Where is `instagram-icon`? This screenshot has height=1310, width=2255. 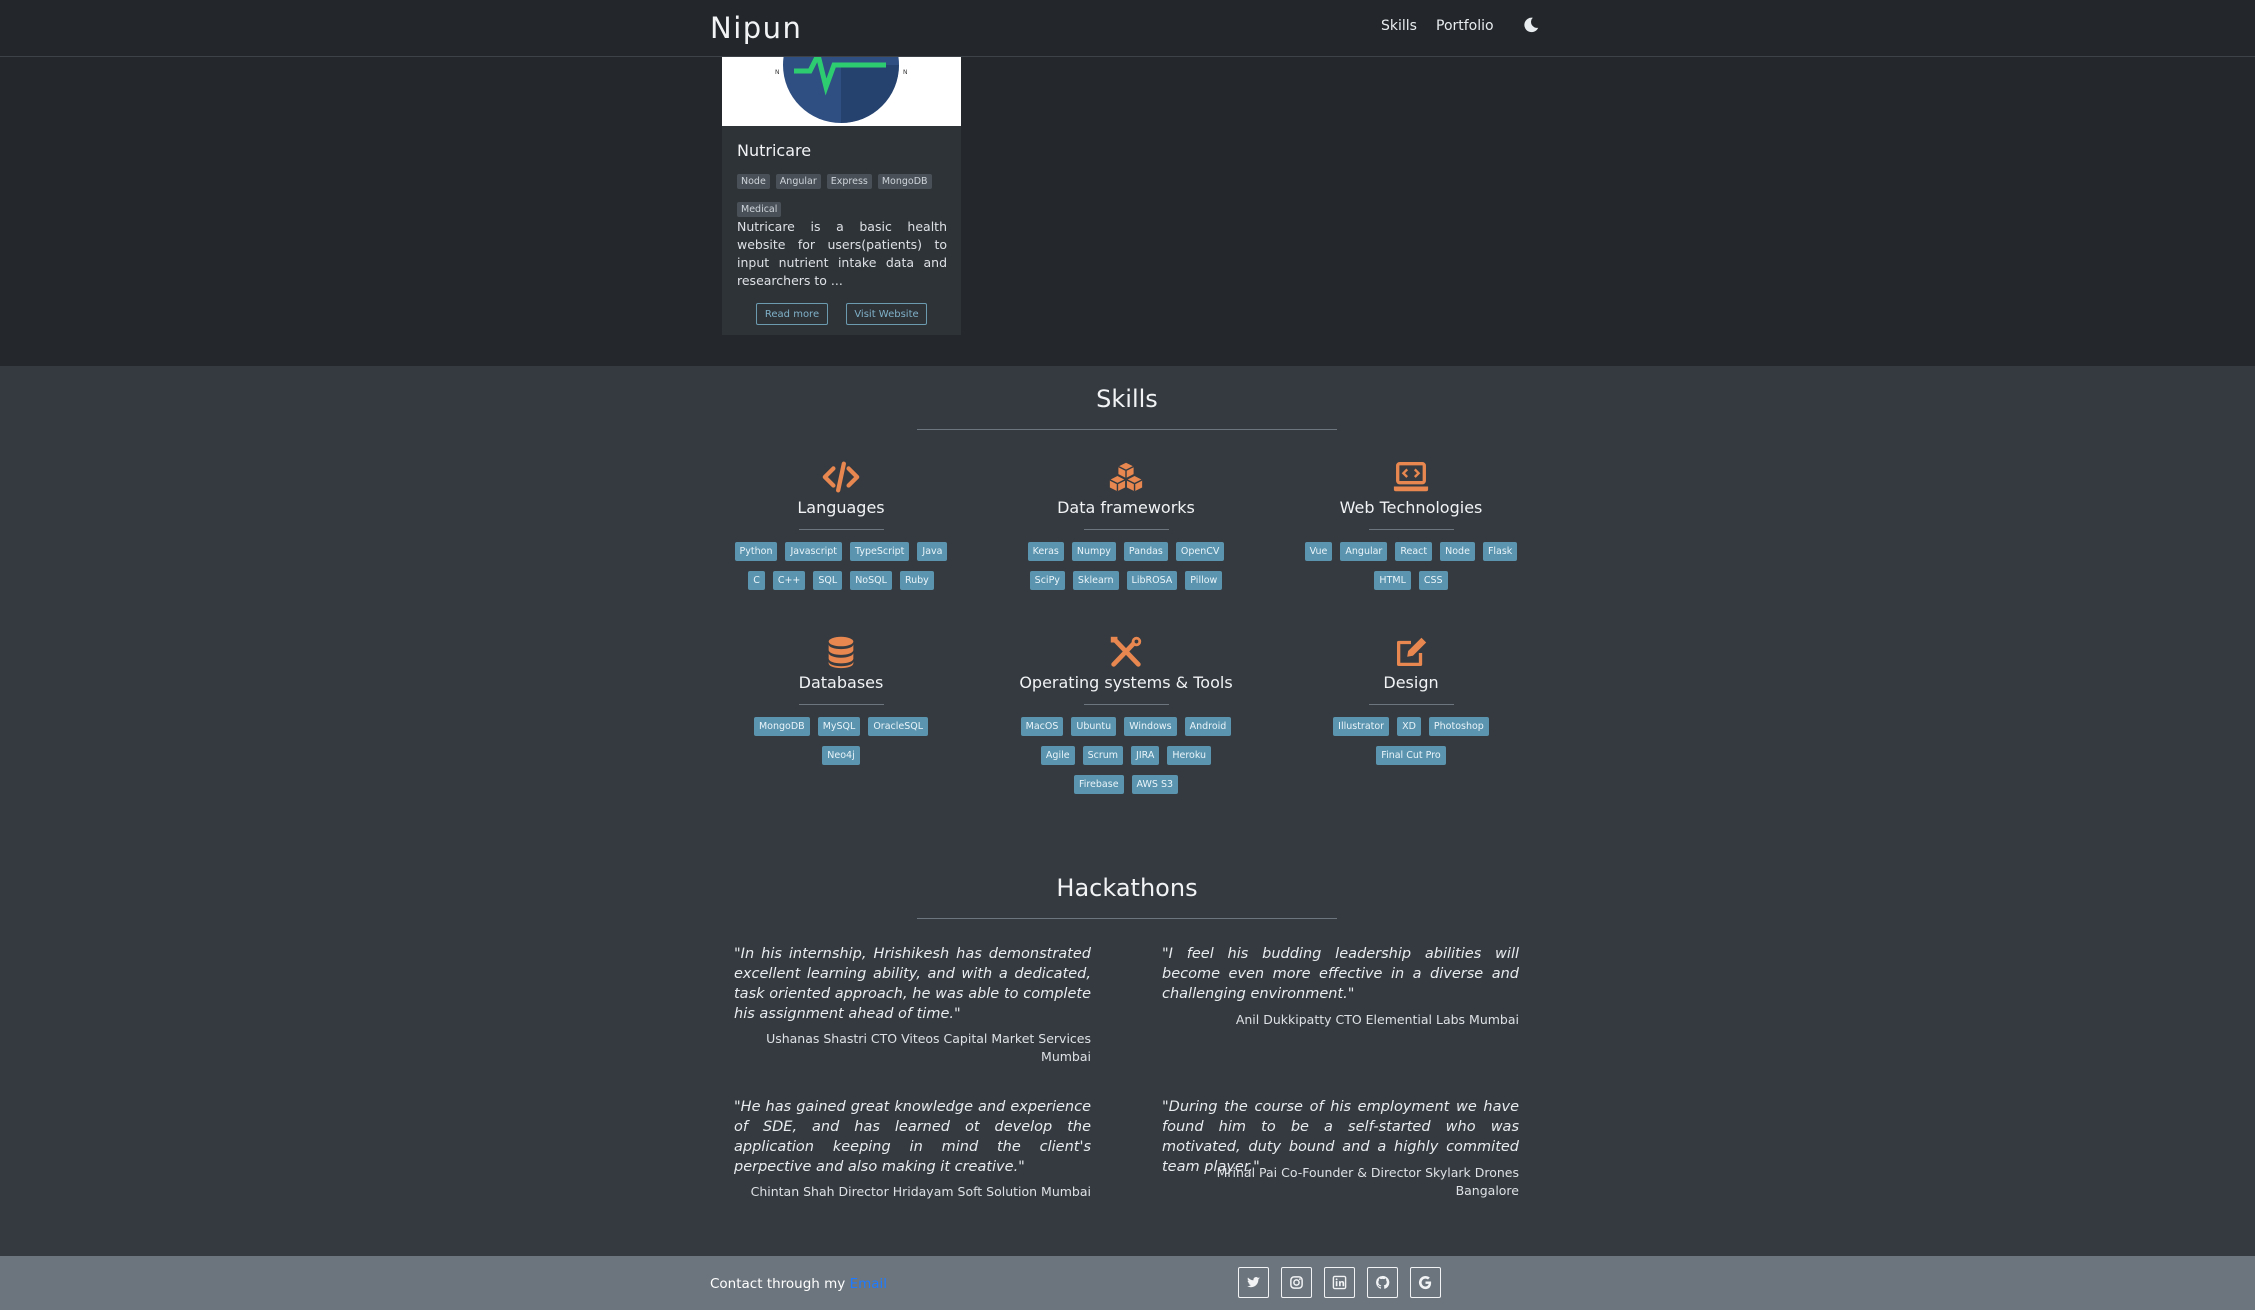
instagram-icon is located at coordinates (1296, 1282).